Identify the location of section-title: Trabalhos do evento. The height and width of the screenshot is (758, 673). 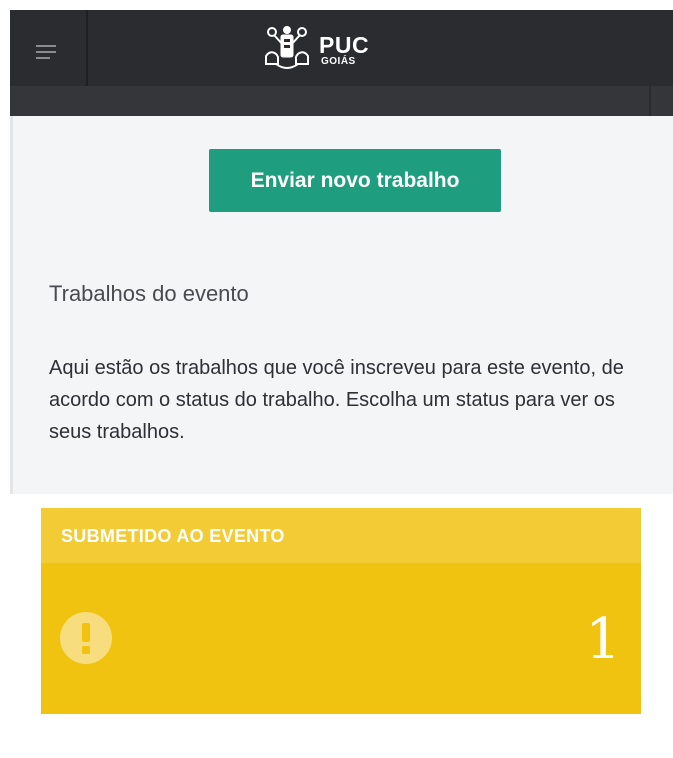
(149, 293).